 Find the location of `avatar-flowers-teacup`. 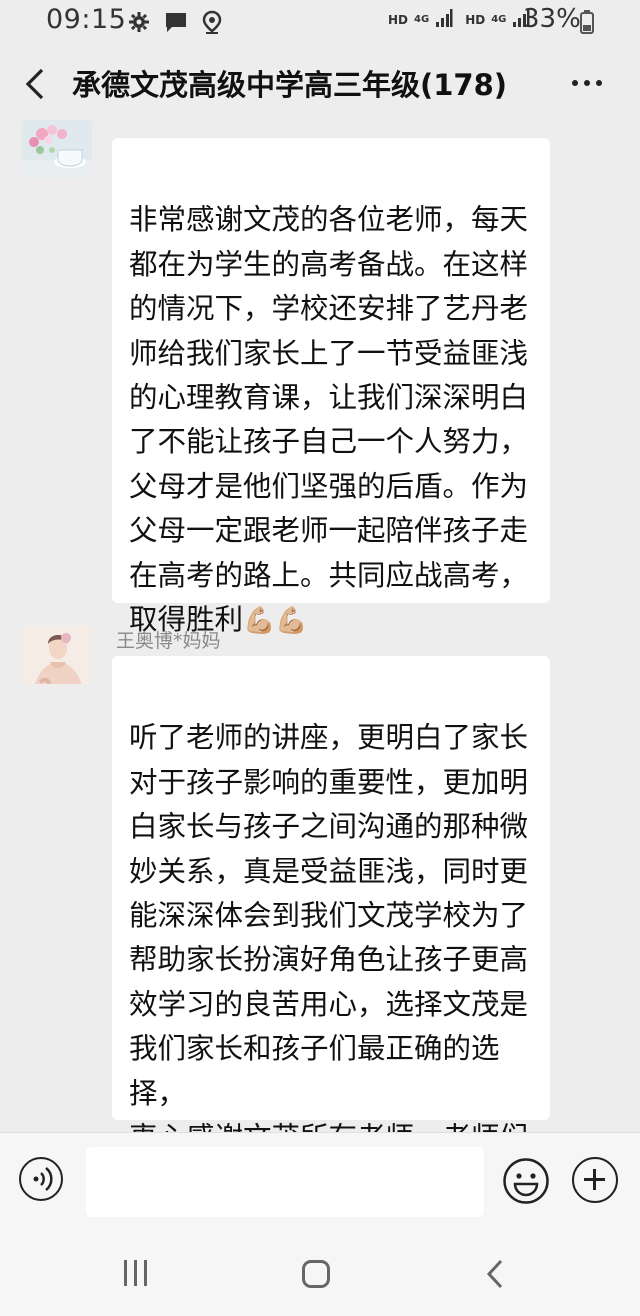

avatar-flowers-teacup is located at coordinates (57, 149).